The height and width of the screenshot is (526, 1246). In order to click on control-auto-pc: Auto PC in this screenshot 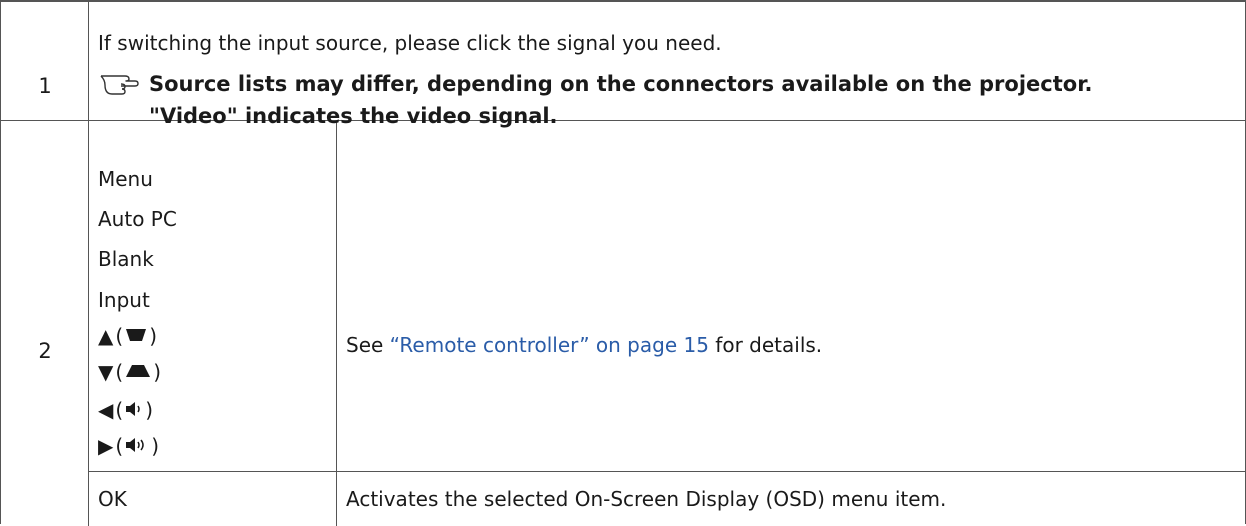, I will do `click(137, 219)`.